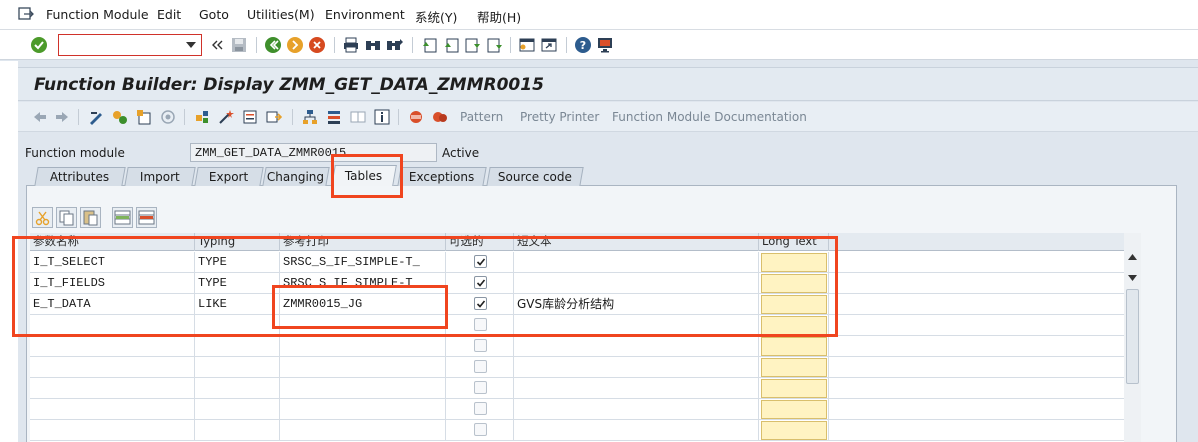 This screenshot has width=1198, height=442. I want to click on cell-parameter-name: I_T_FIELDS, so click(112, 283).